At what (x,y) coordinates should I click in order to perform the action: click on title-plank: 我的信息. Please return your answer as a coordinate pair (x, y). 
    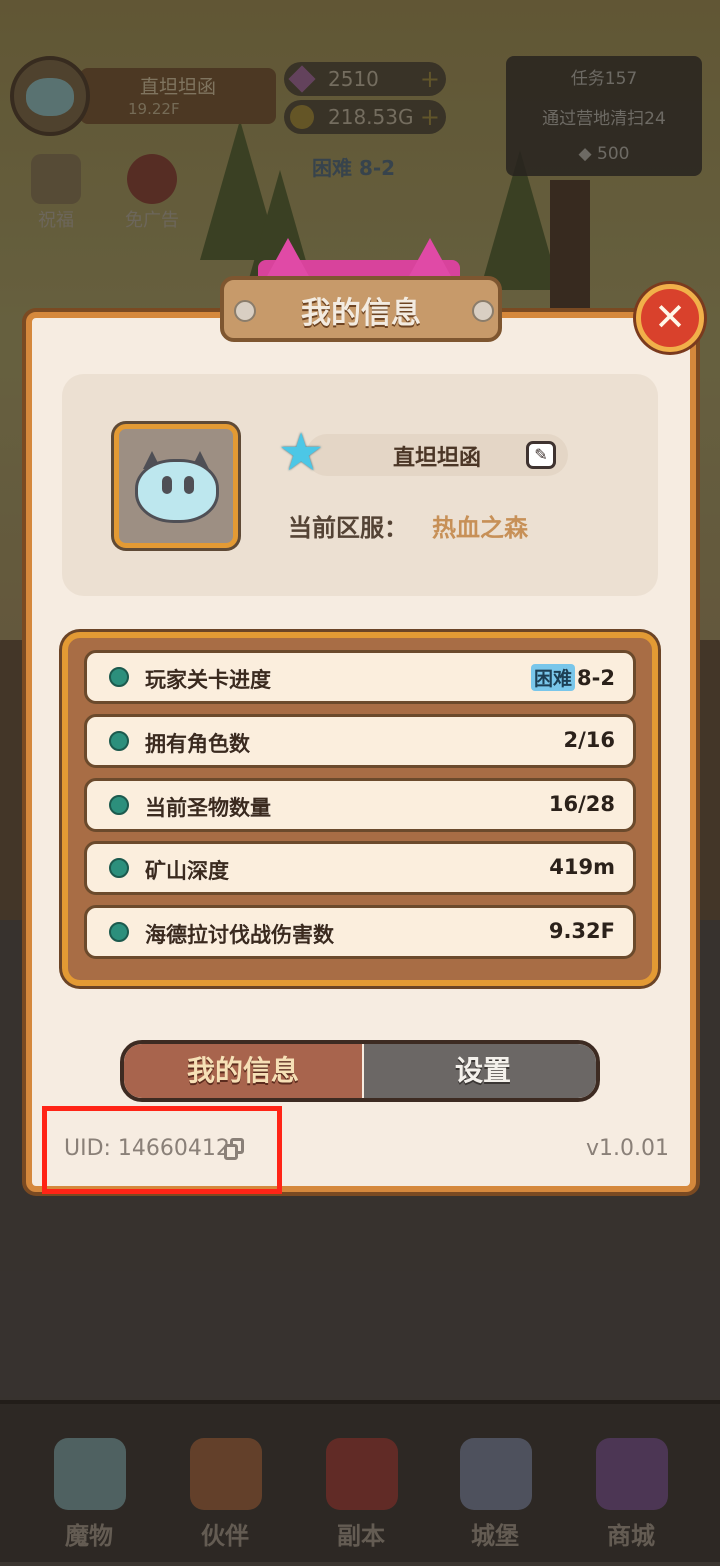
    Looking at the image, I should click on (361, 309).